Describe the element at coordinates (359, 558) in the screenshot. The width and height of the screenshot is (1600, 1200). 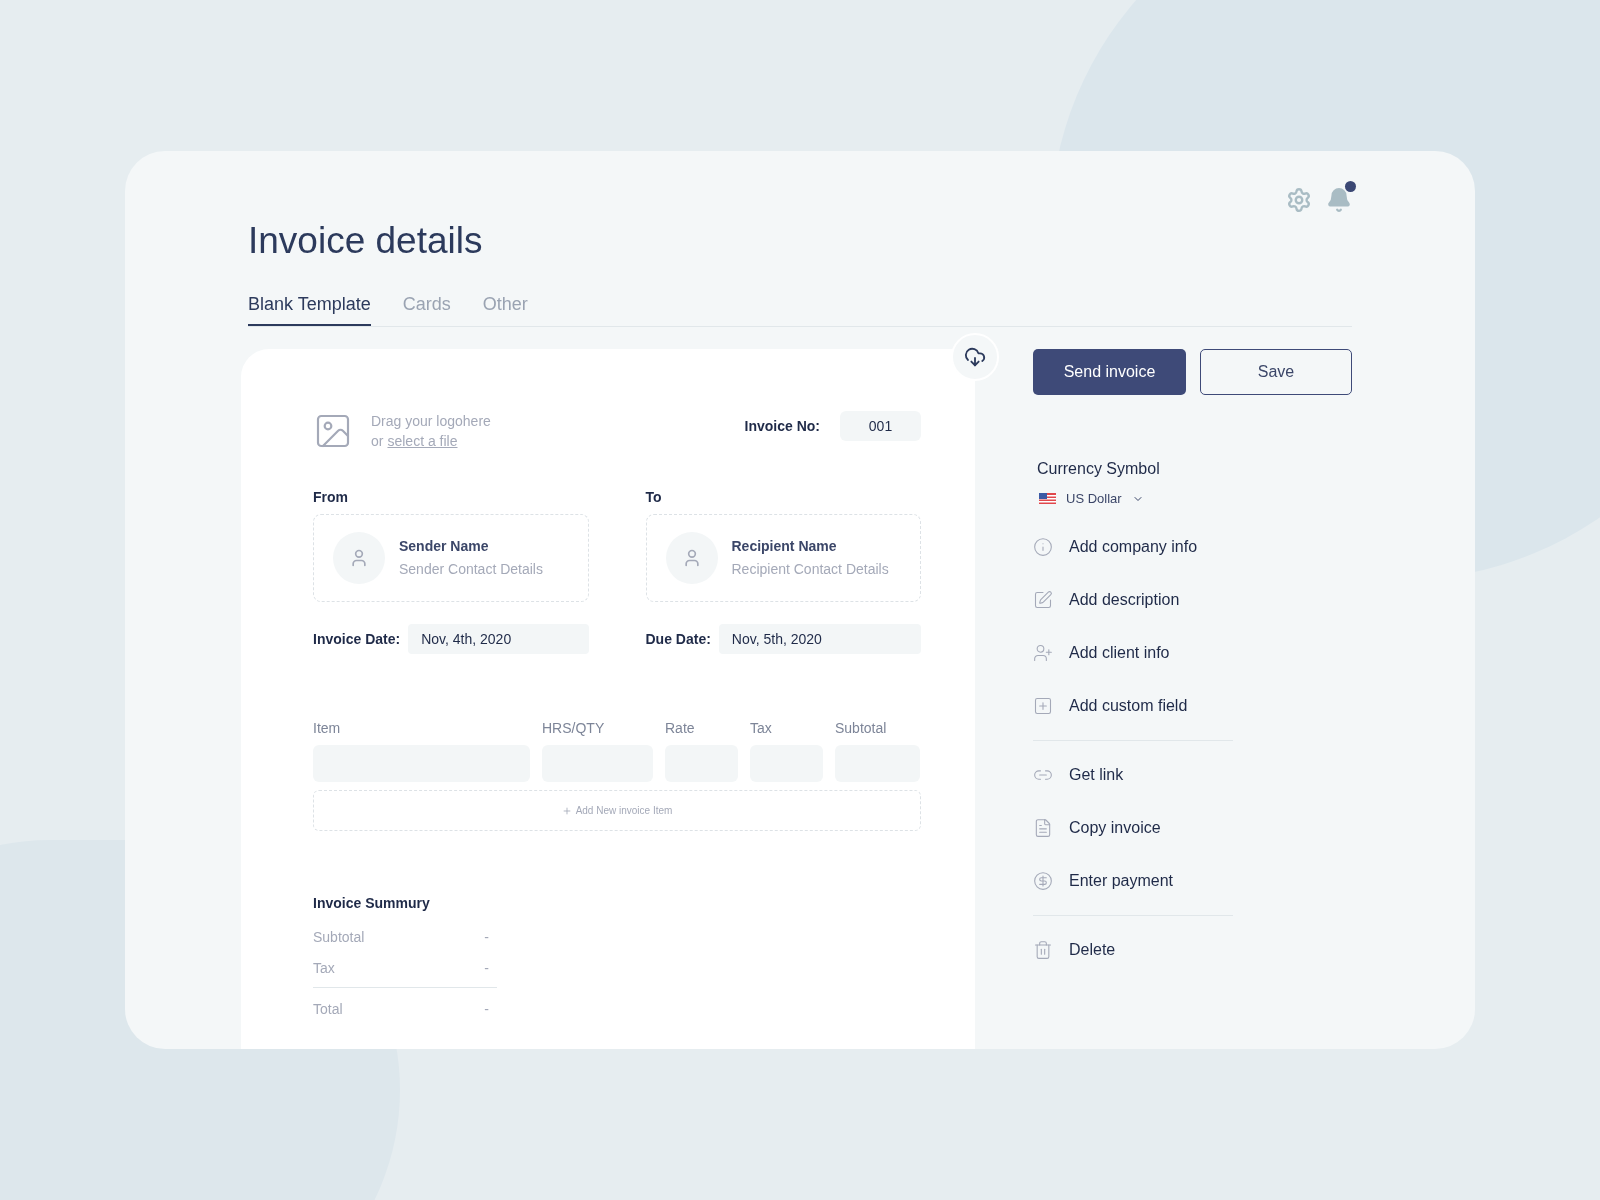
I see `avatar-placeholder` at that location.